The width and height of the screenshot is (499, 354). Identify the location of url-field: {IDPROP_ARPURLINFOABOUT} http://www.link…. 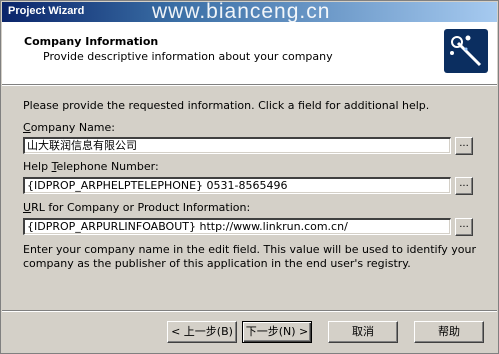
(237, 226).